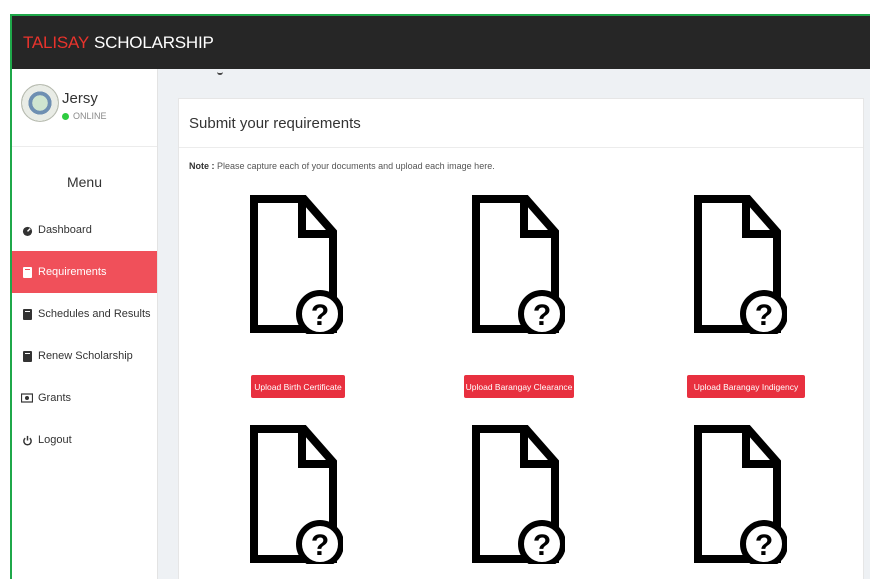 The width and height of the screenshot is (870, 579). I want to click on user-panel: Jersy ONLINE, so click(84, 108).